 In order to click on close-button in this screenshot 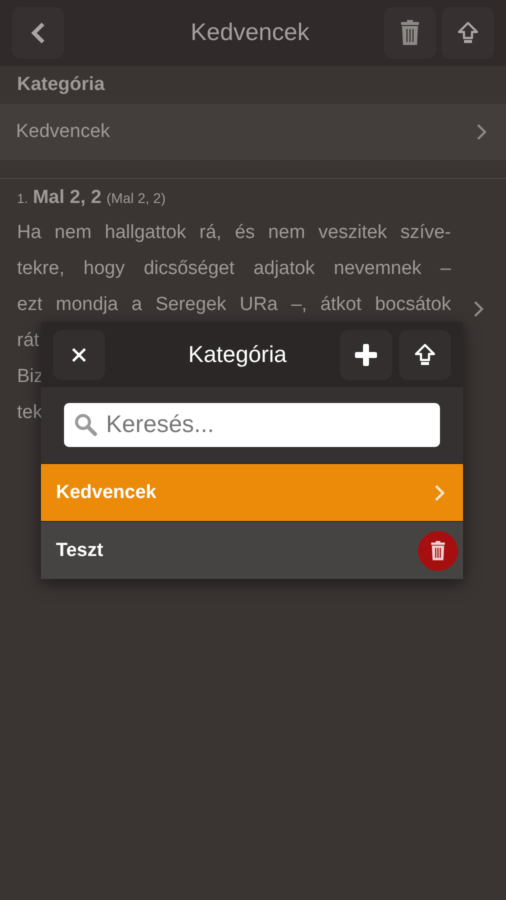, I will do `click(79, 355)`.